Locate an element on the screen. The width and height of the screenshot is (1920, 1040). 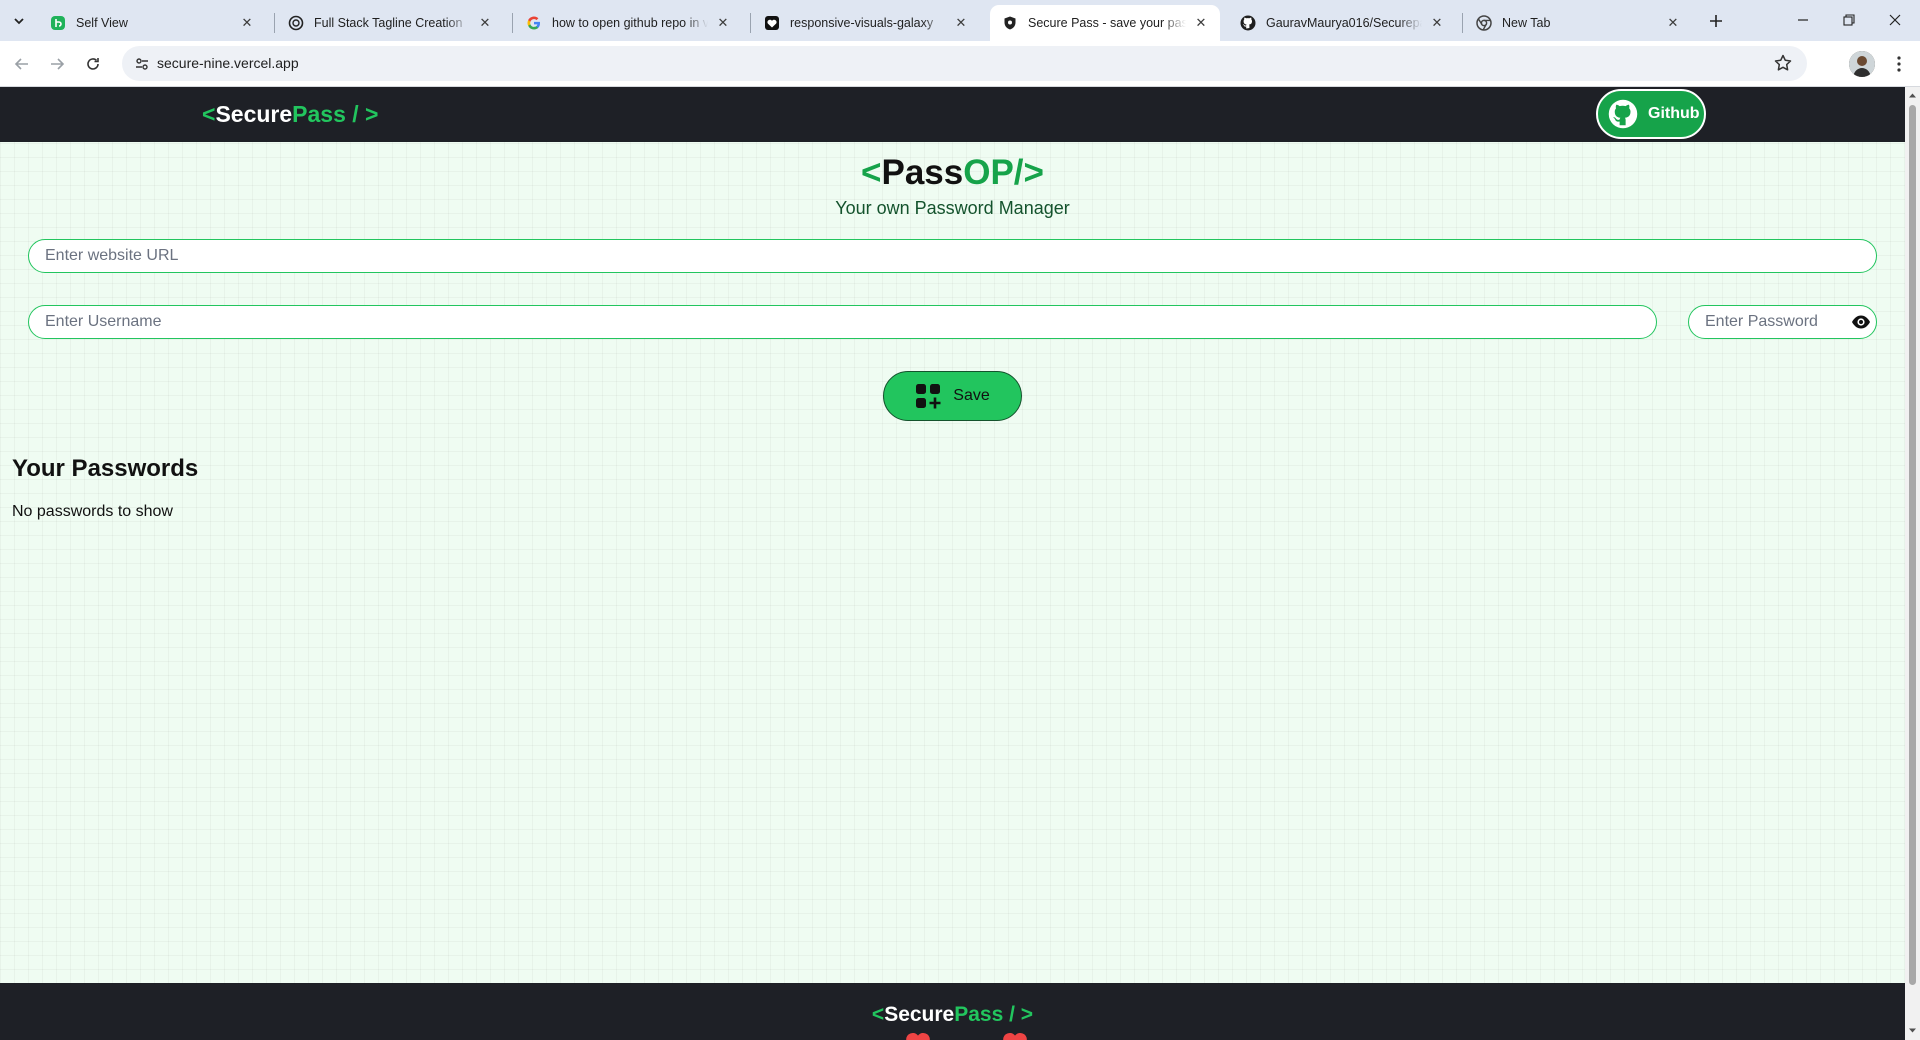
site-settings-icon is located at coordinates (142, 64).